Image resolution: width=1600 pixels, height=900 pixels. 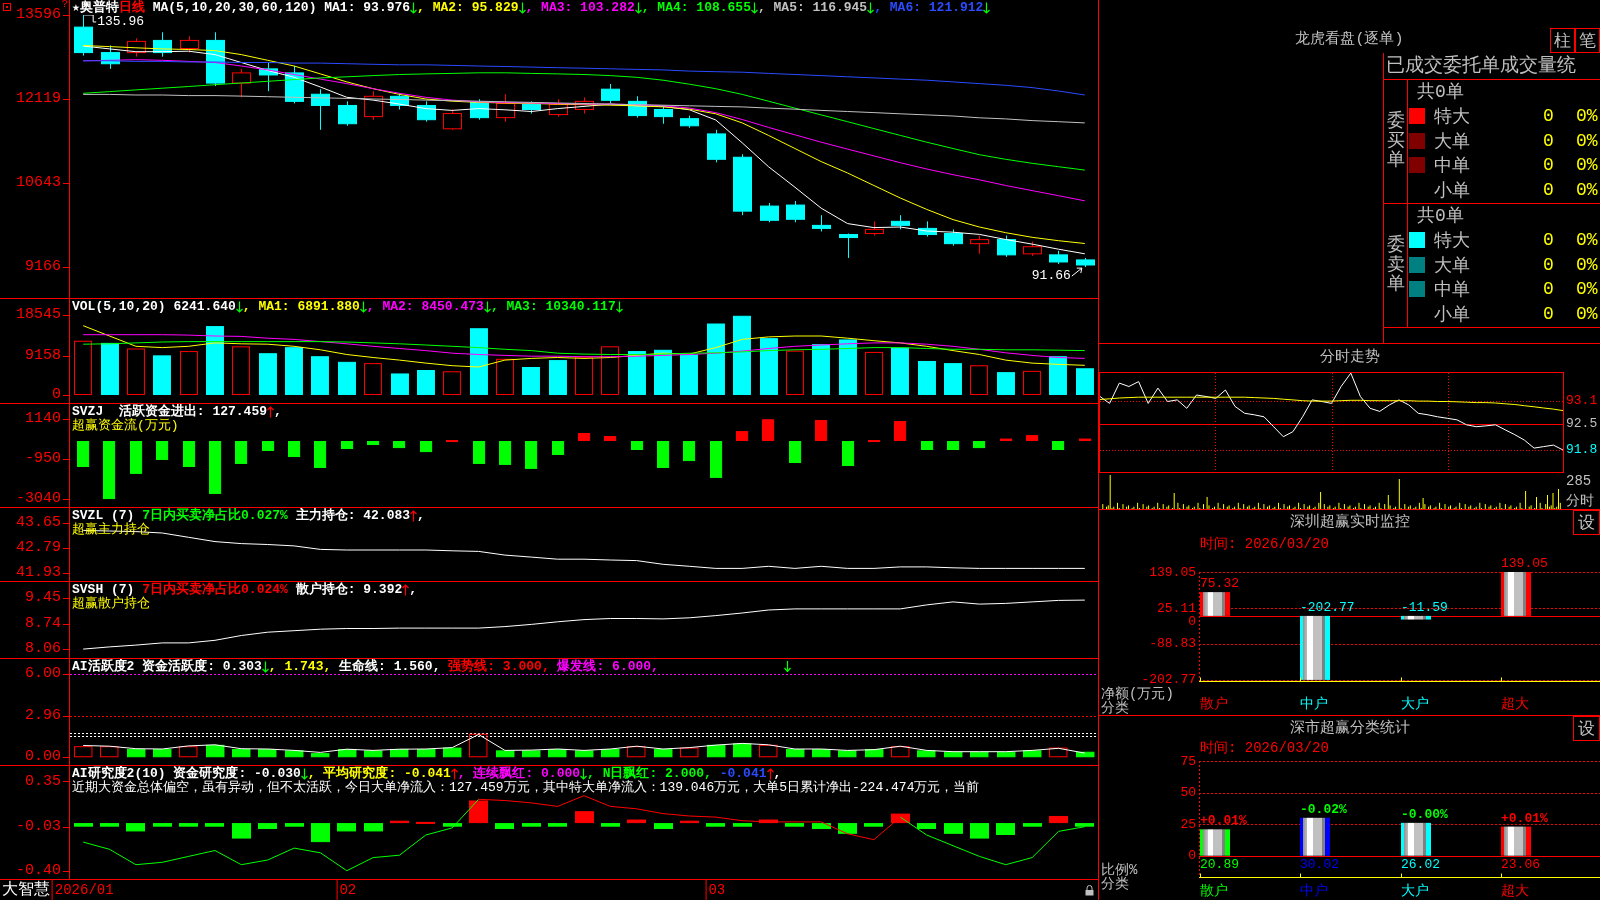 I want to click on order-size-label: 大单, so click(x=1452, y=141).